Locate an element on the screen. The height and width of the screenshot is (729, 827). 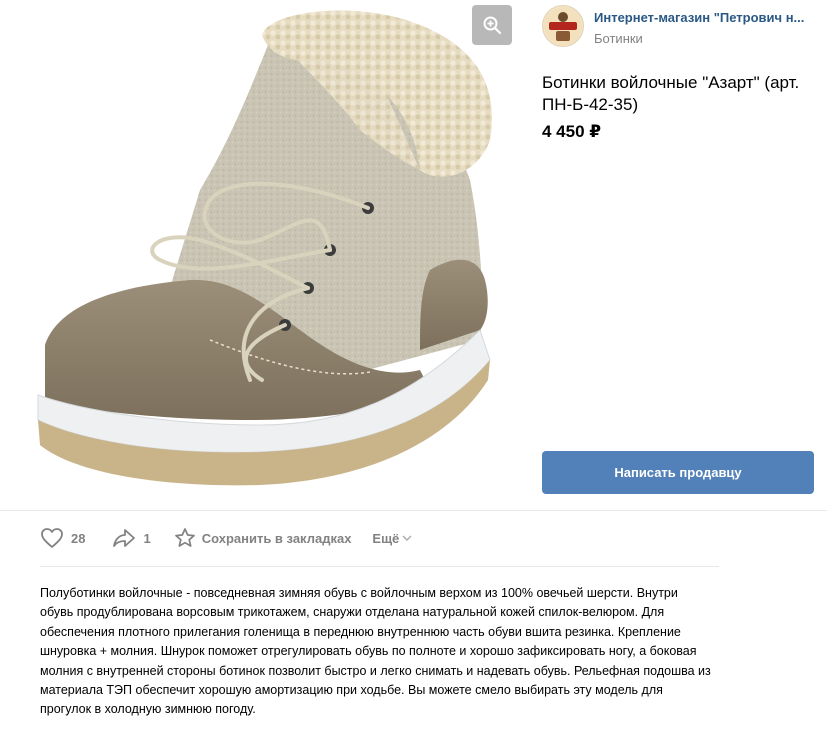
zoom-in-icon is located at coordinates (492, 25).